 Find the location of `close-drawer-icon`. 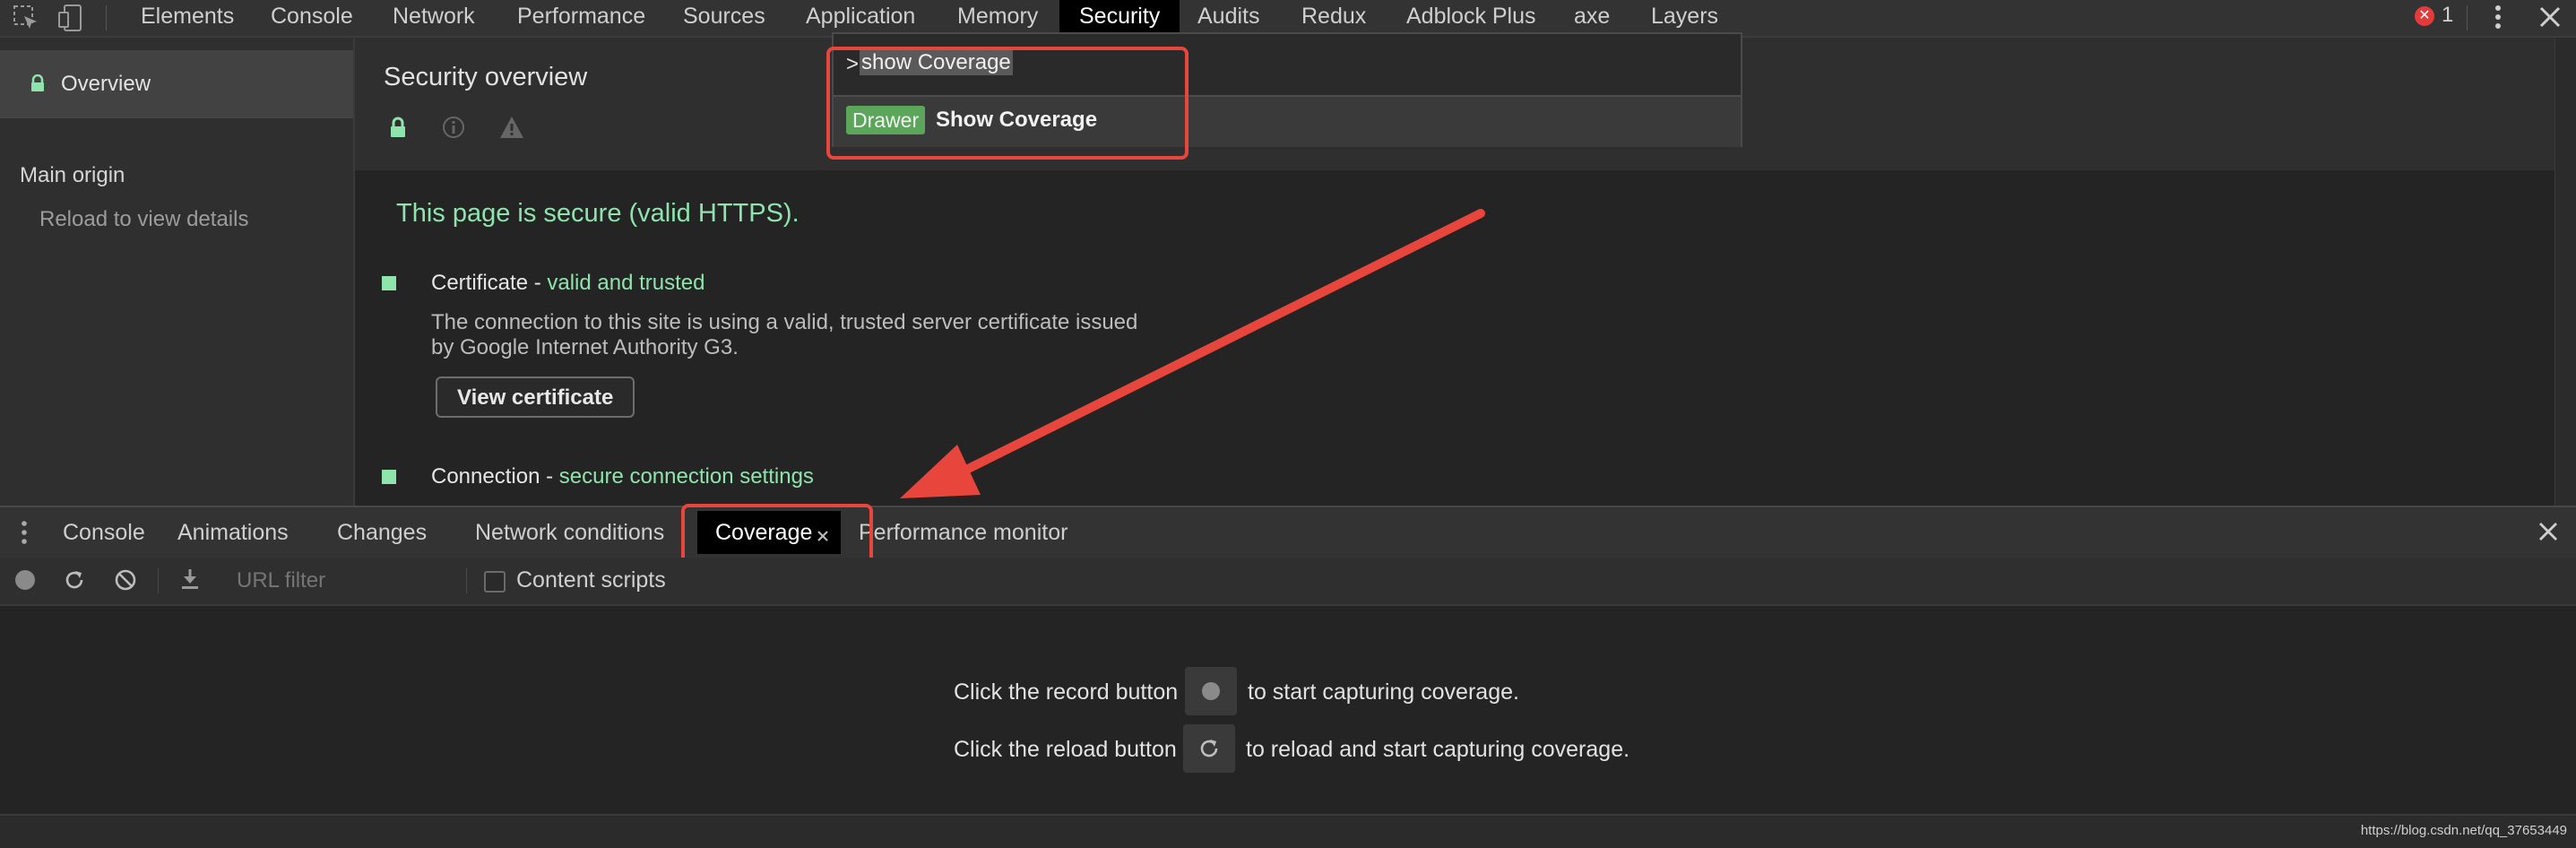

close-drawer-icon is located at coordinates (2548, 535).